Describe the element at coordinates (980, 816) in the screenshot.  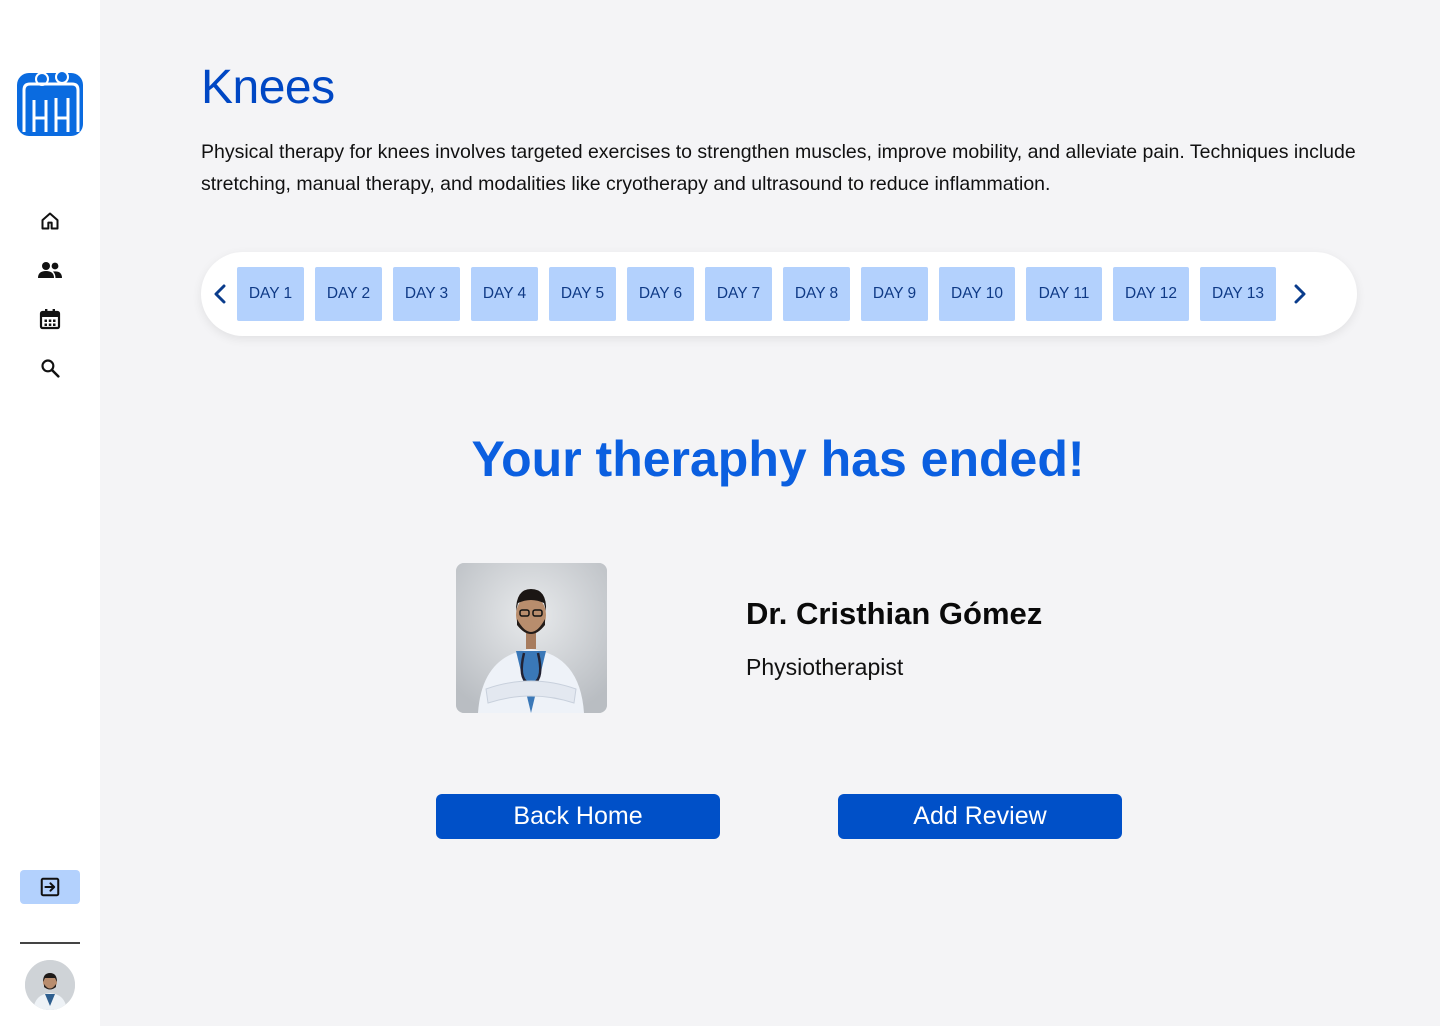
I see `add-review-button: Add Review` at that location.